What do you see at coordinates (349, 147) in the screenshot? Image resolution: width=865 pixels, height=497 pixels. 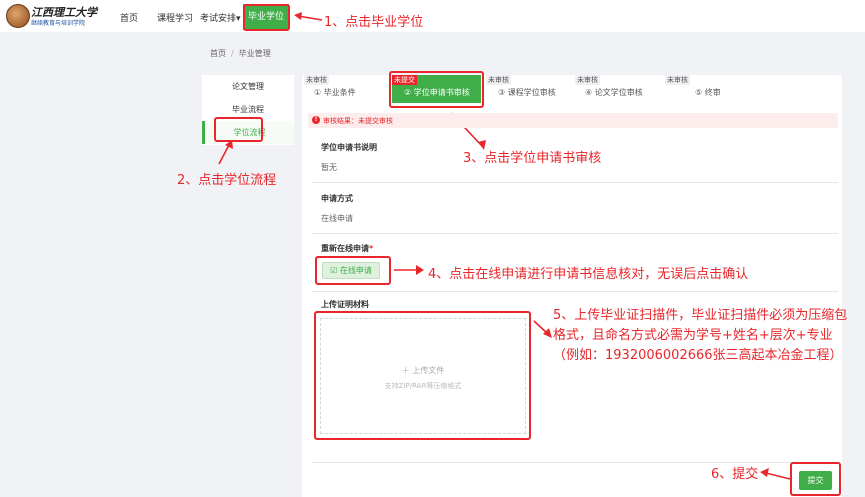 I see `section-title-explanation: 学位申请书说明` at bounding box center [349, 147].